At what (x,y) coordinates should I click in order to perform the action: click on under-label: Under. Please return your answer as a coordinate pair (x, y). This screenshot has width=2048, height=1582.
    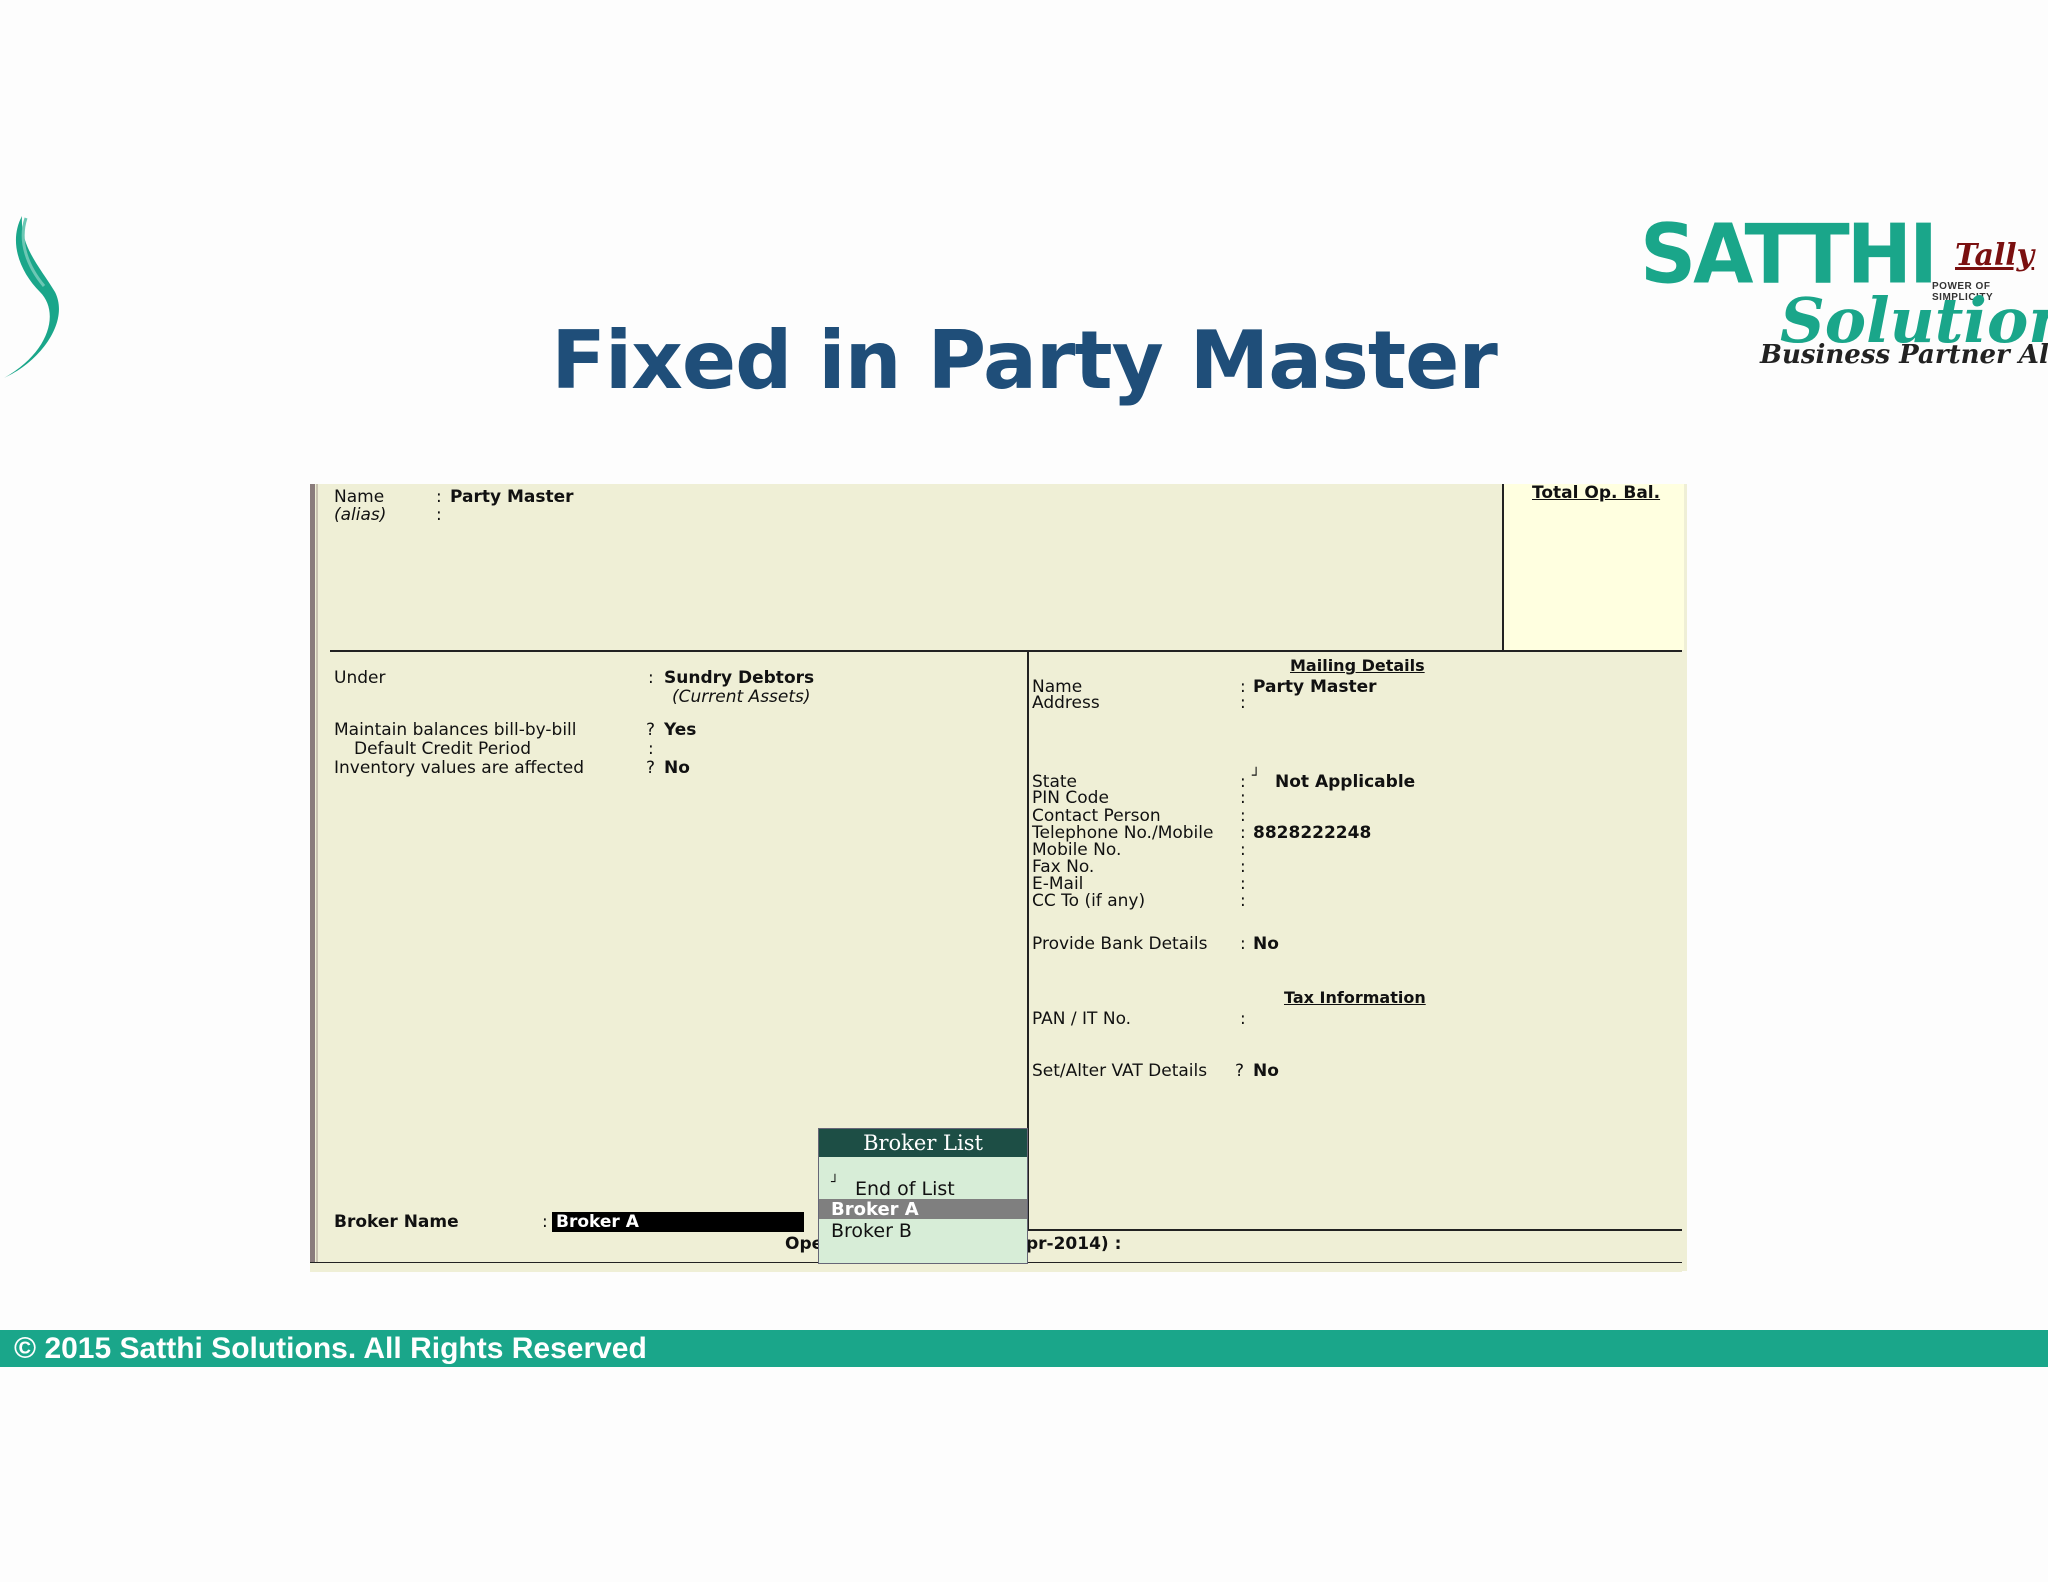
    Looking at the image, I should click on (360, 678).